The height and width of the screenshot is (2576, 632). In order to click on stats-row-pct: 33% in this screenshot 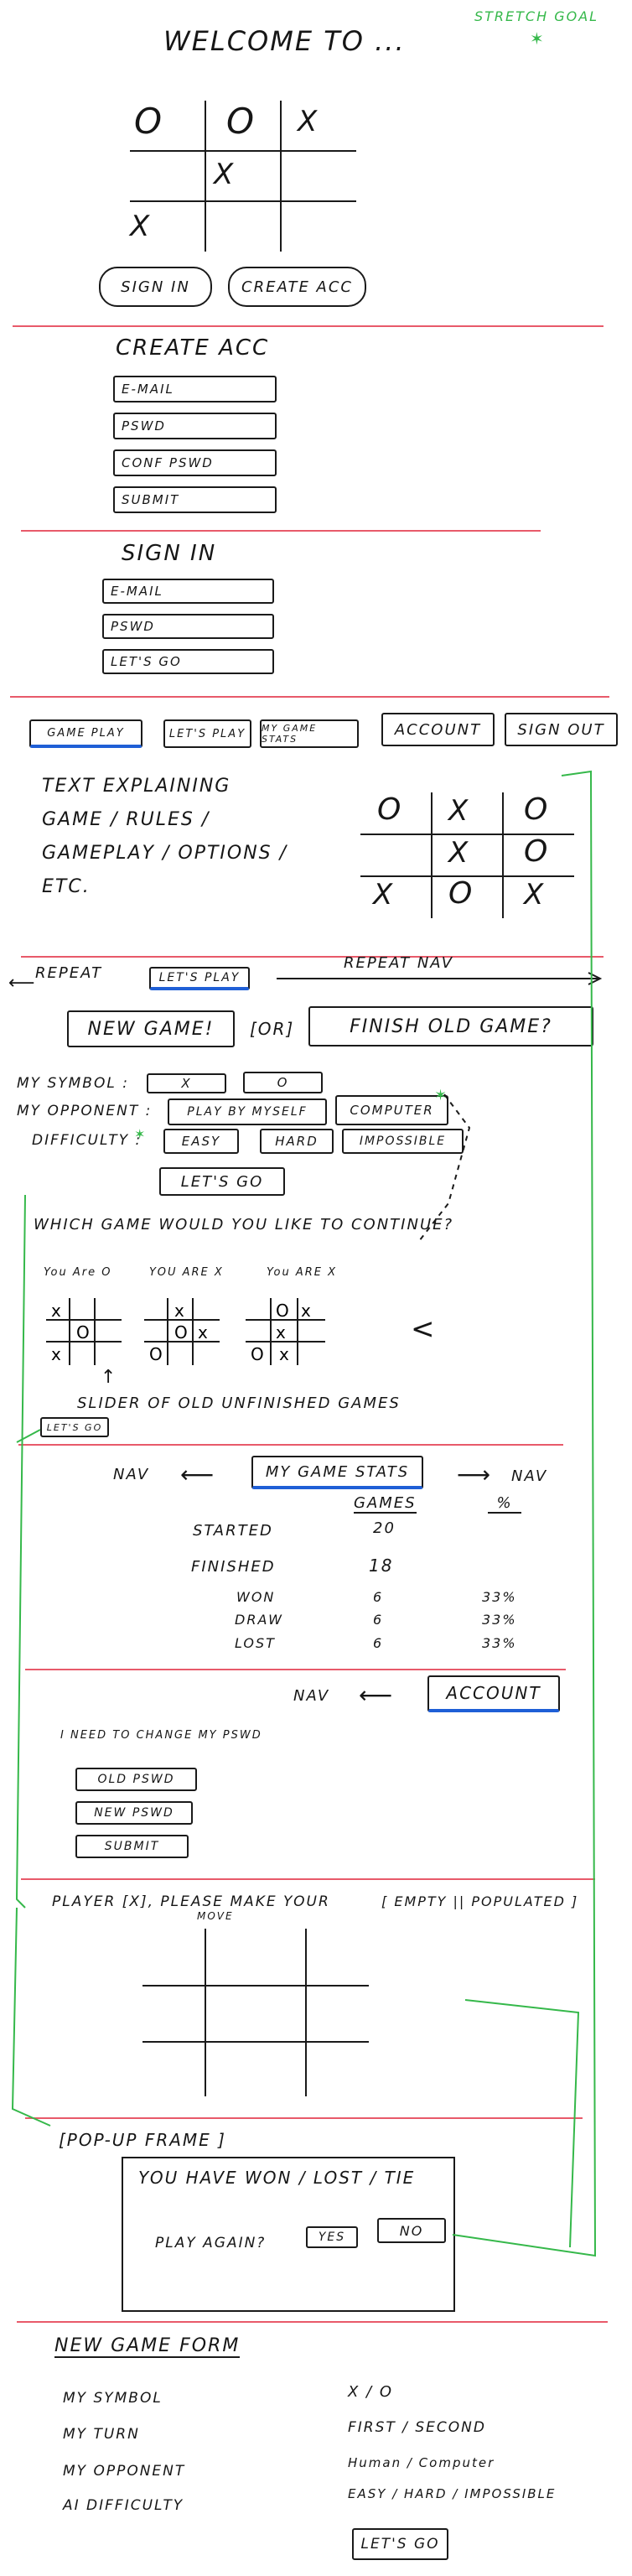, I will do `click(499, 1620)`.